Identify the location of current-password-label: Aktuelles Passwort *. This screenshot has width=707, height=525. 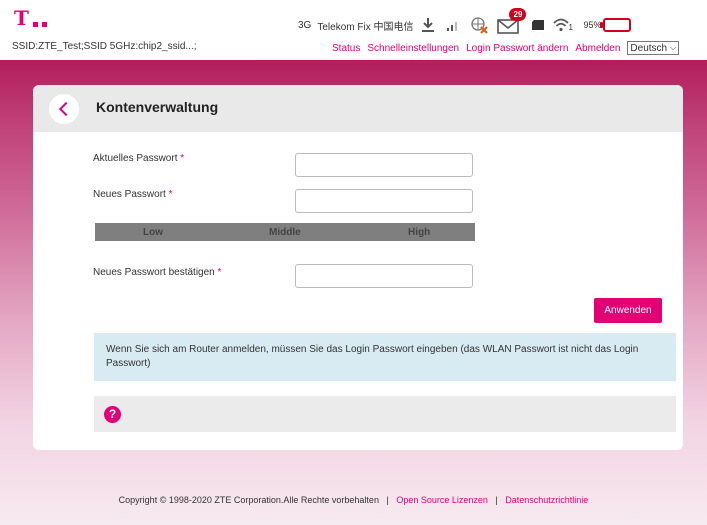
(139, 158).